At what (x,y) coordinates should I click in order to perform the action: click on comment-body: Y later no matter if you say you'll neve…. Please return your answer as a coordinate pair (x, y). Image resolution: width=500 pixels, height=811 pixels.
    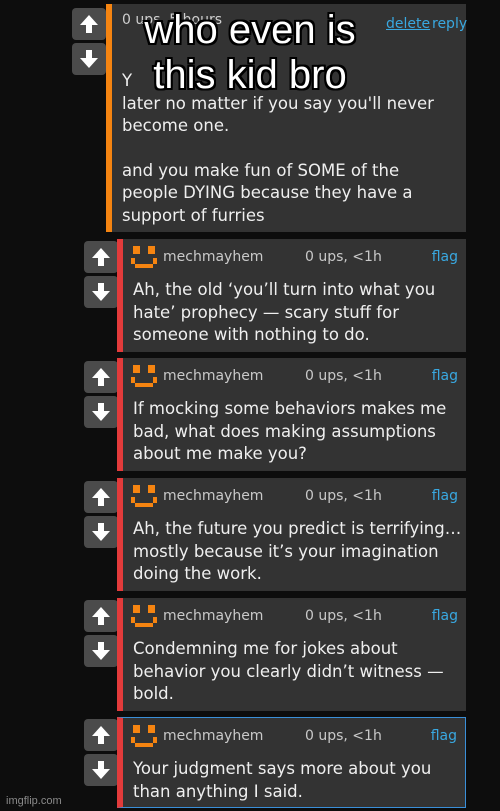
    Looking at the image, I should click on (278, 148).